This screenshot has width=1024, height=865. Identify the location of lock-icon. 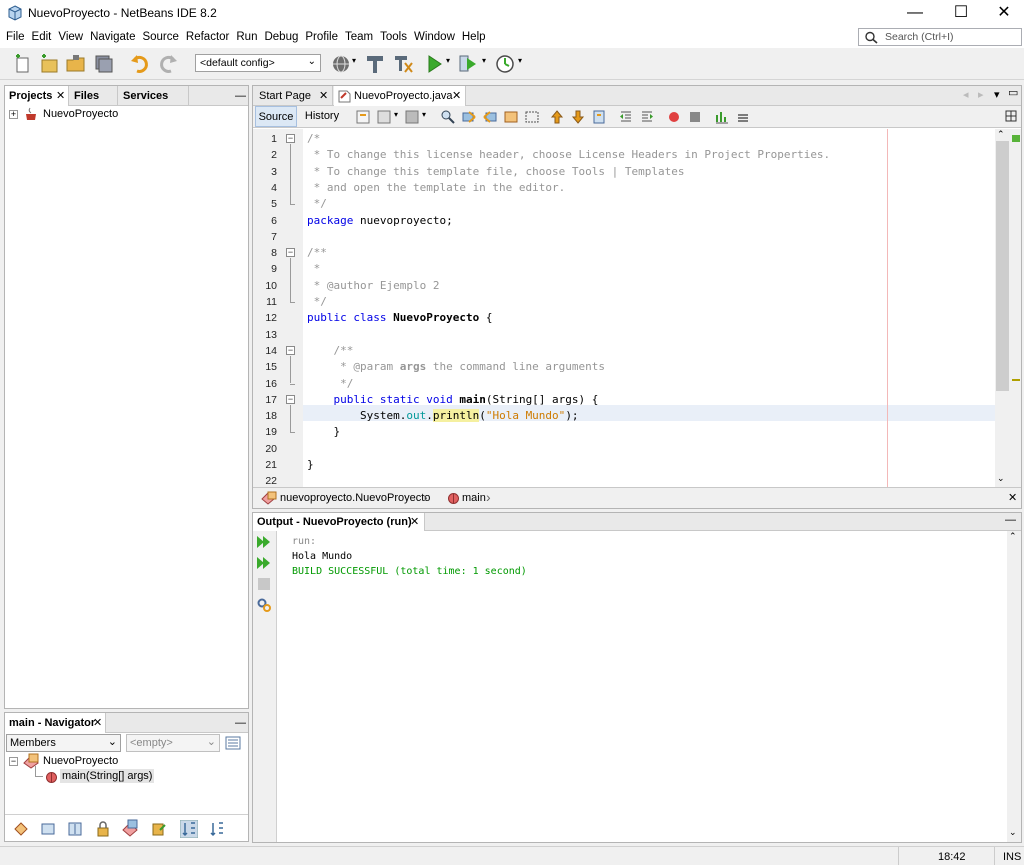
(103, 829).